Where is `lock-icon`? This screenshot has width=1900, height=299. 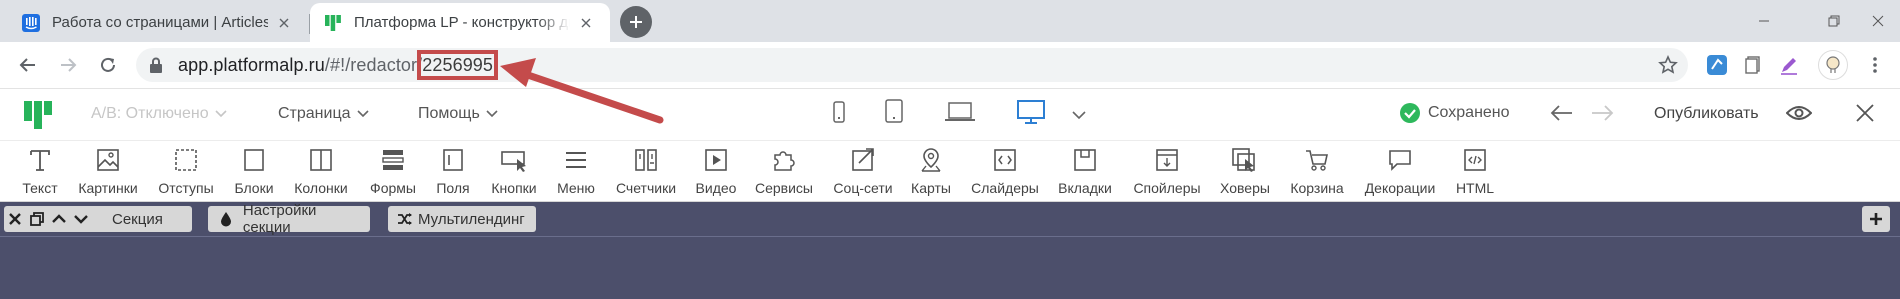
lock-icon is located at coordinates (156, 67).